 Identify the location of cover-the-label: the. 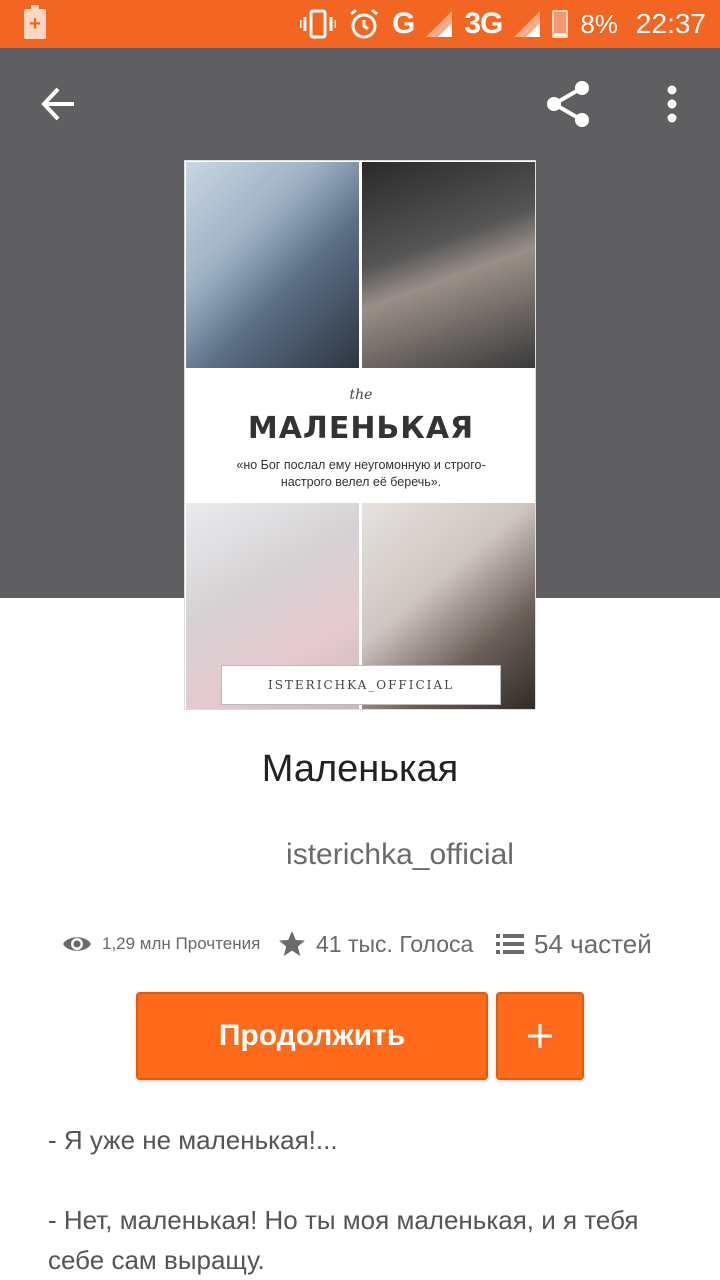
(361, 395).